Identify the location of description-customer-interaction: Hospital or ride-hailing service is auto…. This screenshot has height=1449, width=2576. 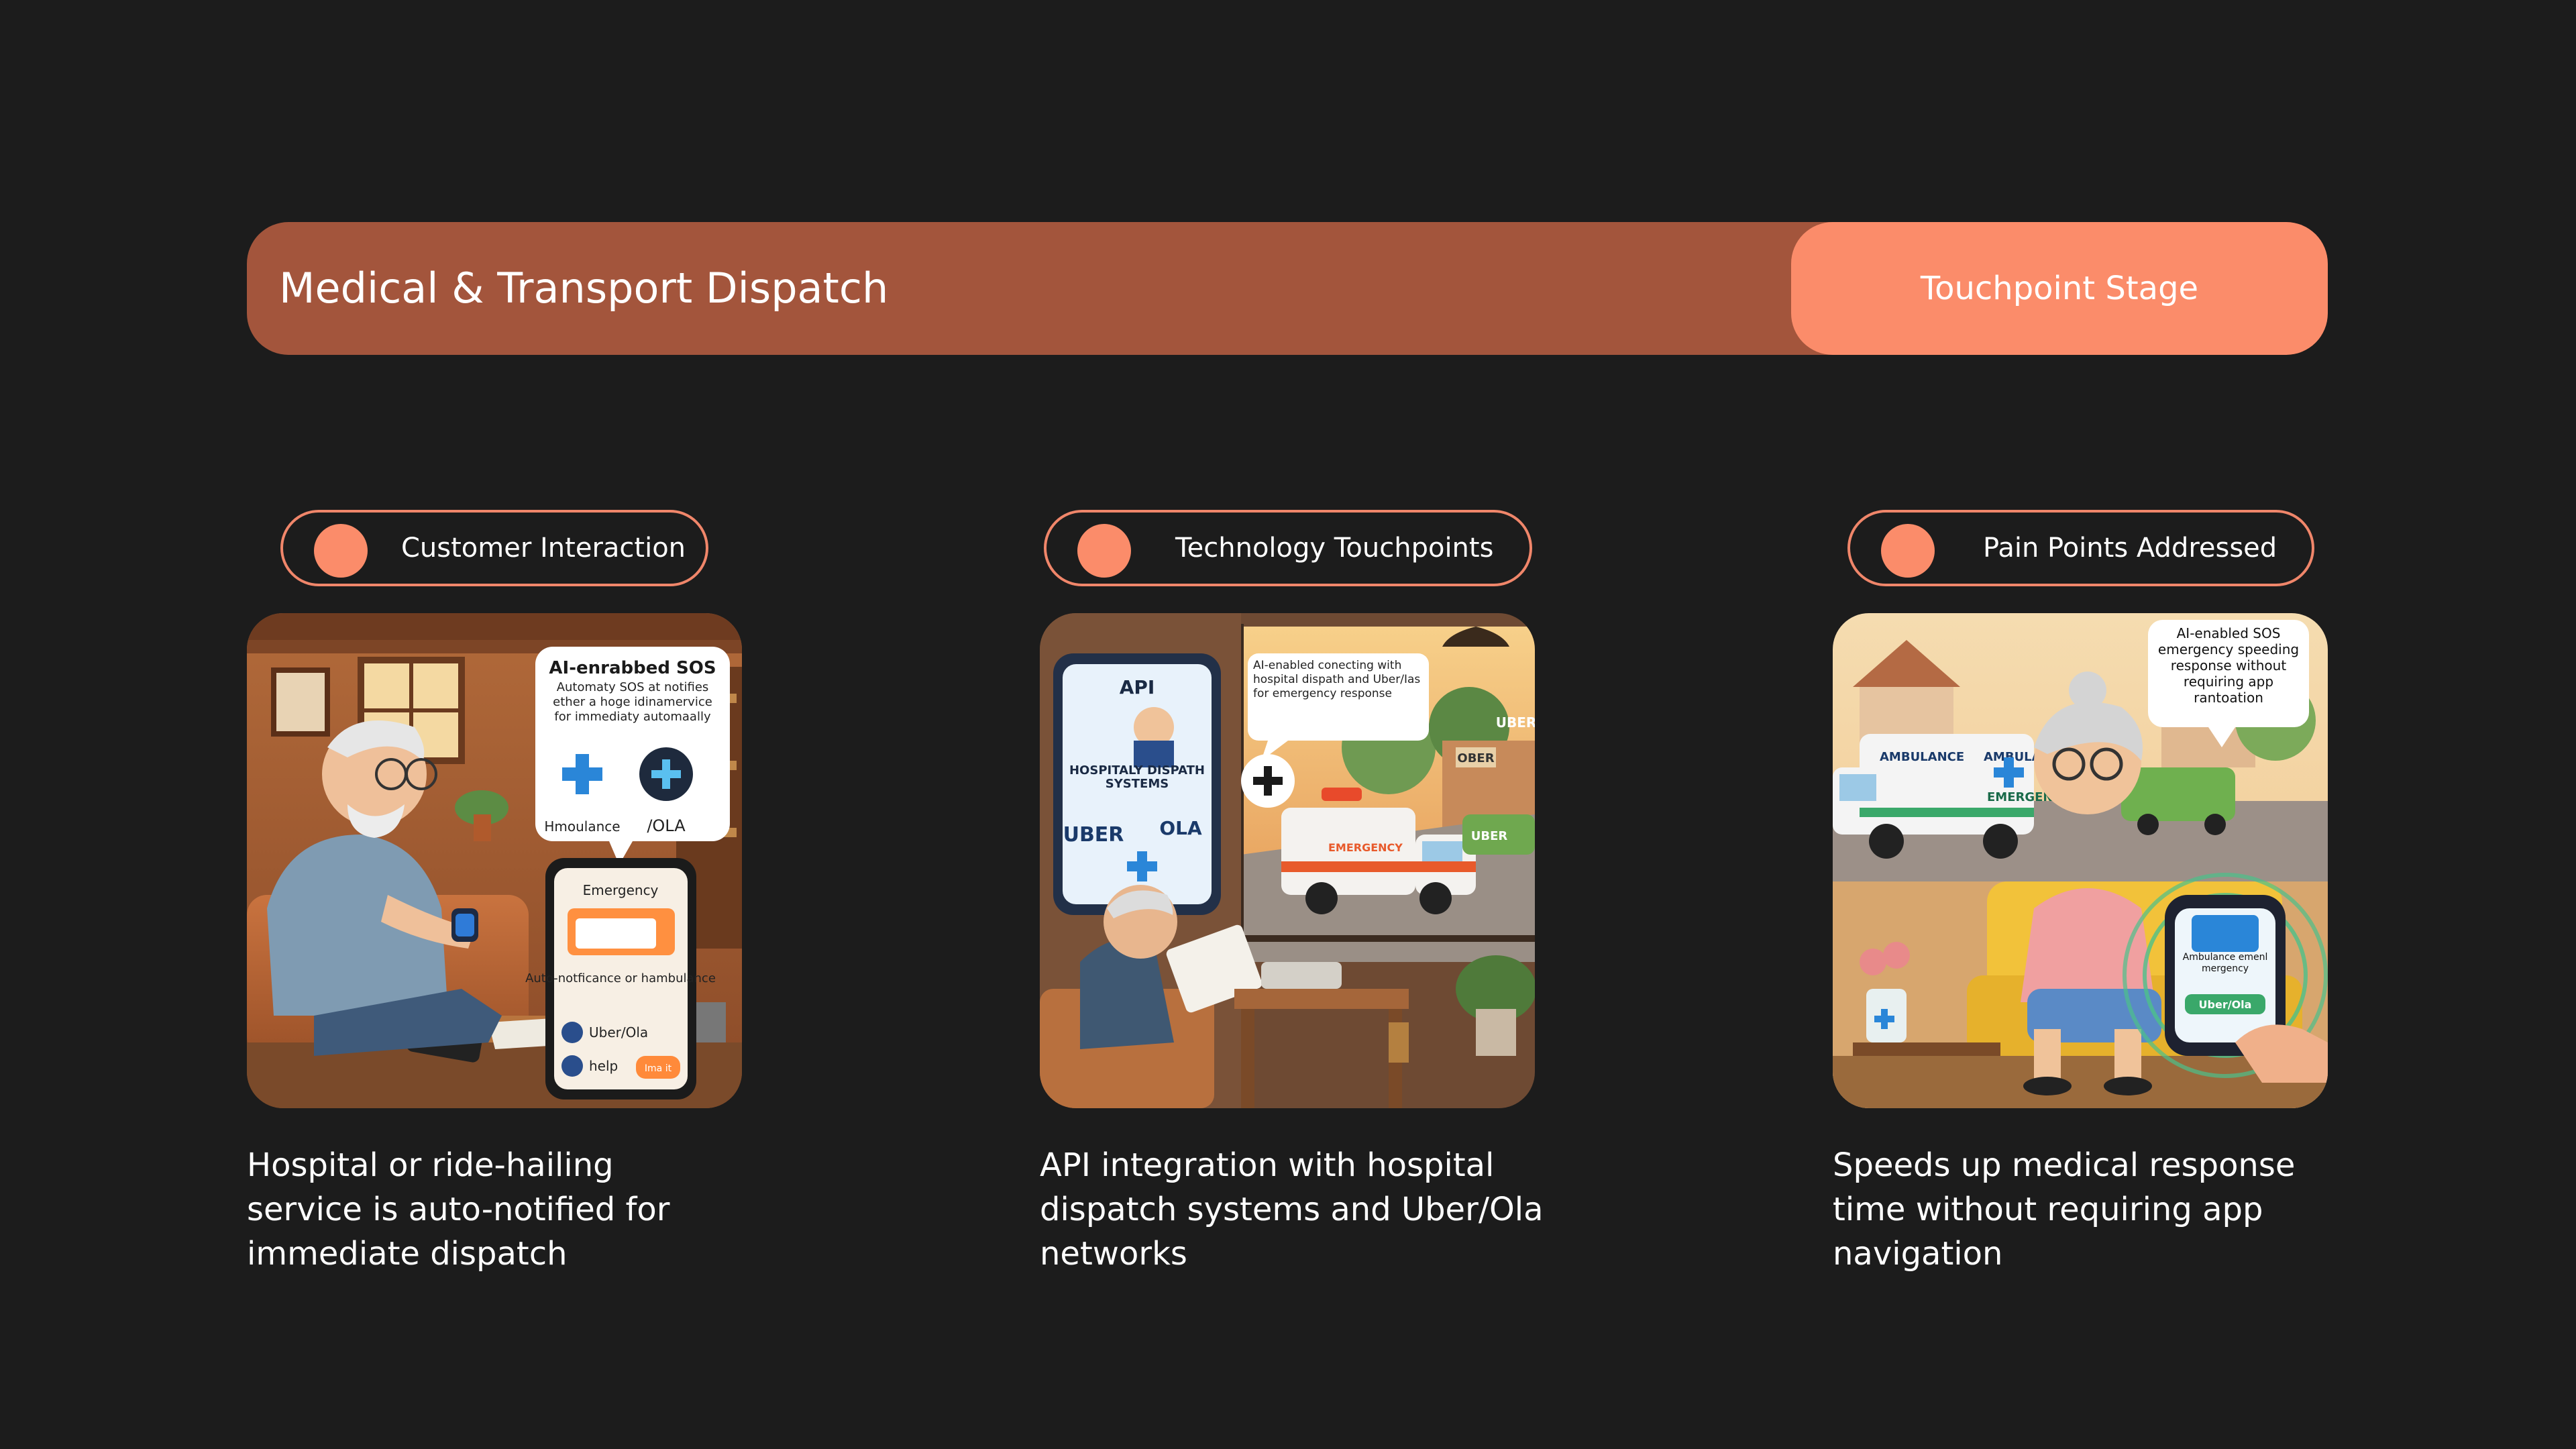
(458, 1209).